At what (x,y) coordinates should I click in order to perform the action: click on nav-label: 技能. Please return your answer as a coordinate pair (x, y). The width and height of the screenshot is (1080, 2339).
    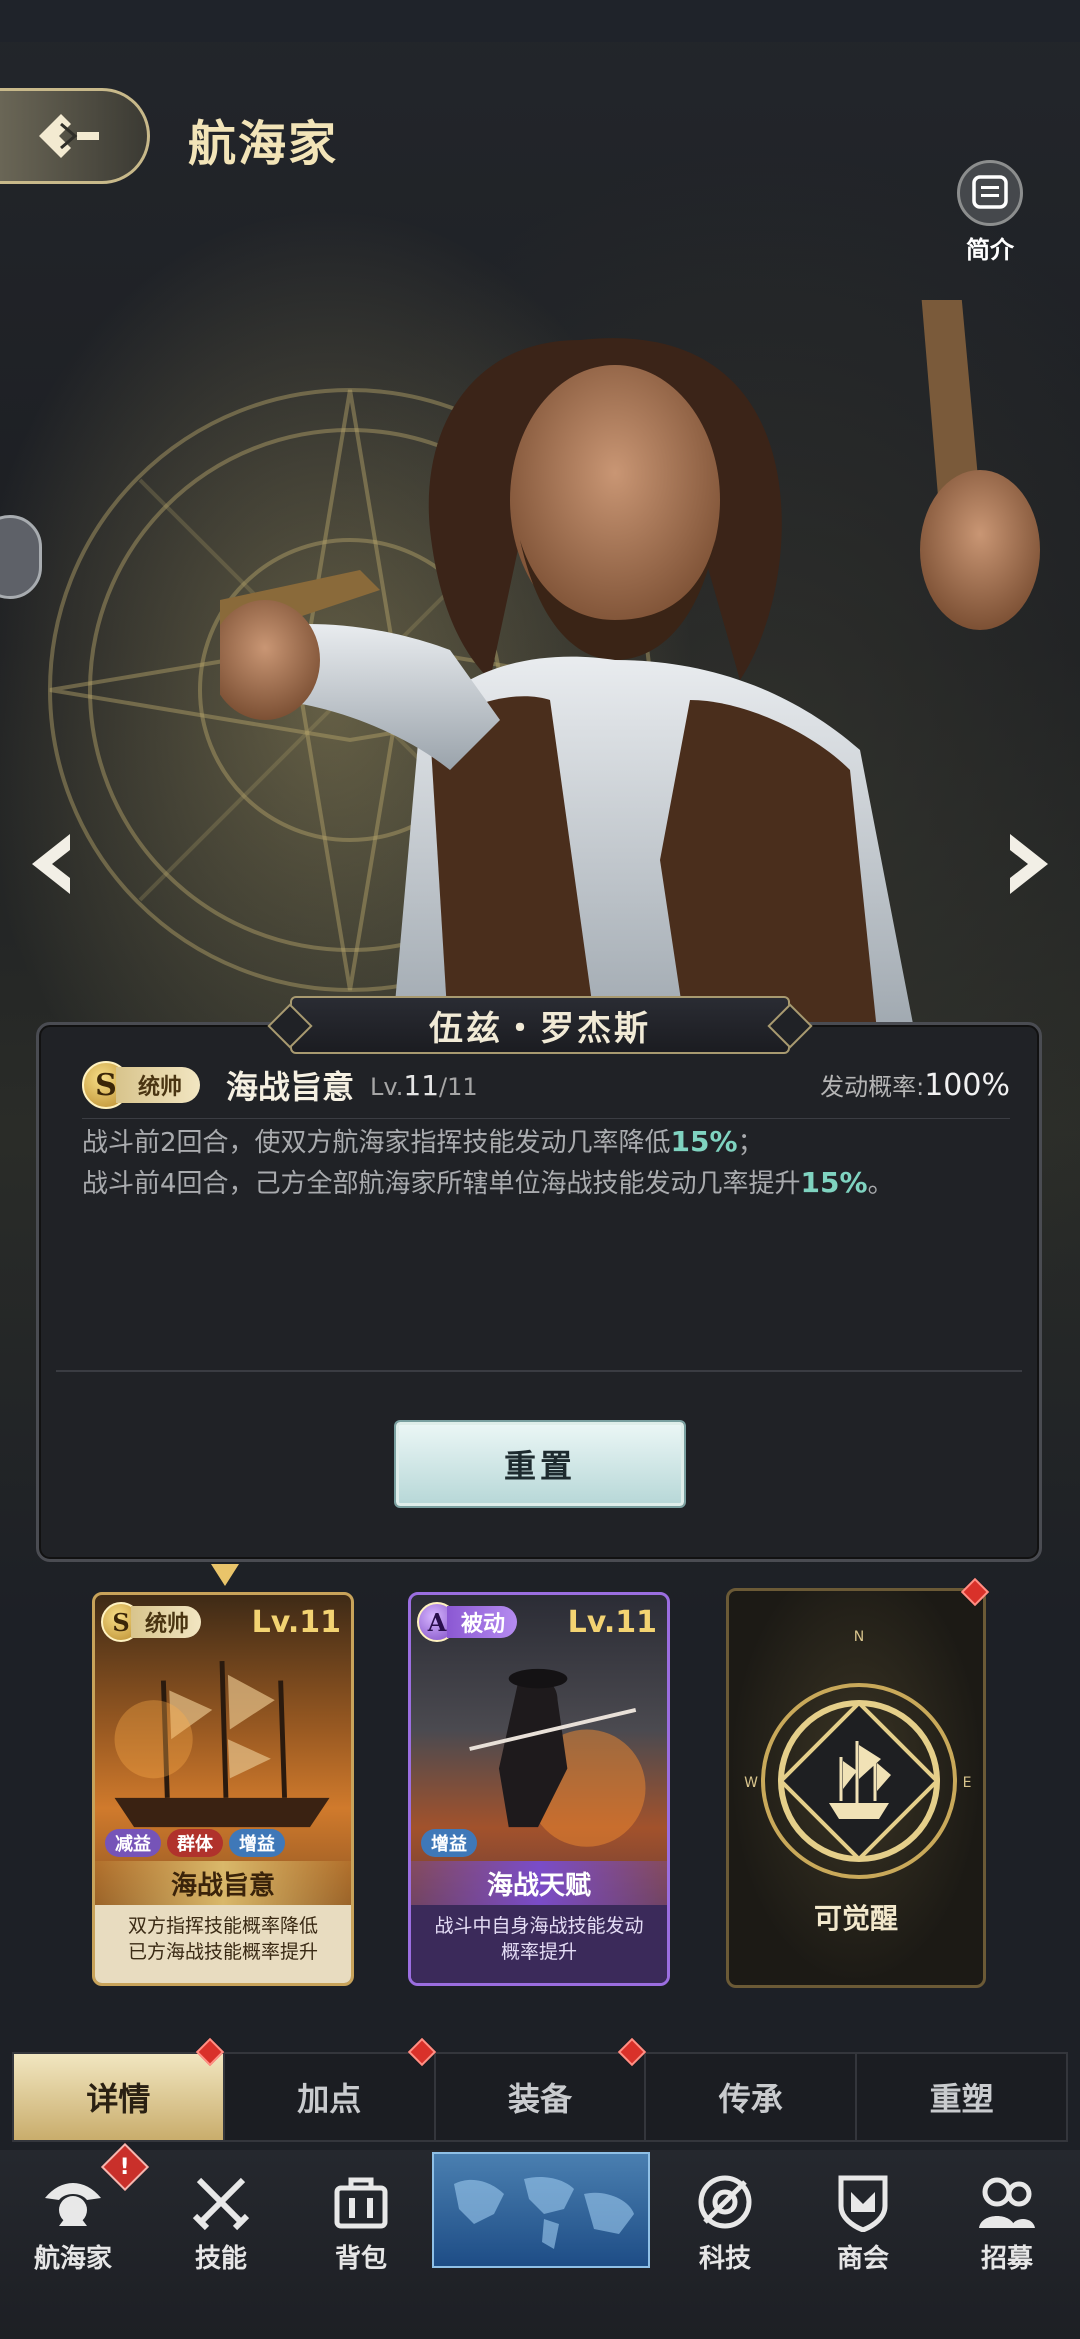
    Looking at the image, I should click on (220, 2259).